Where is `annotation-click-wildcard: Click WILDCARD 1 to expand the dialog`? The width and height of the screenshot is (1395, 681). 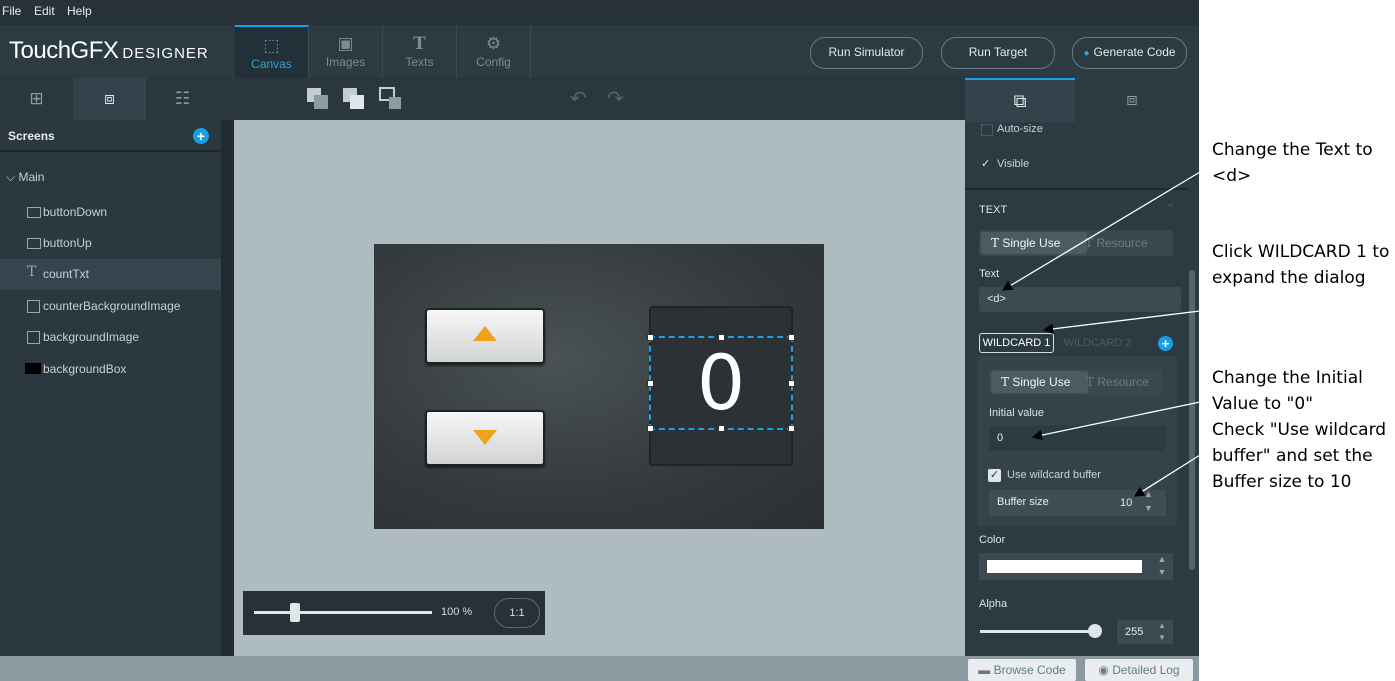 annotation-click-wildcard: Click WILDCARD 1 to expand the dialog is located at coordinates (1301, 265).